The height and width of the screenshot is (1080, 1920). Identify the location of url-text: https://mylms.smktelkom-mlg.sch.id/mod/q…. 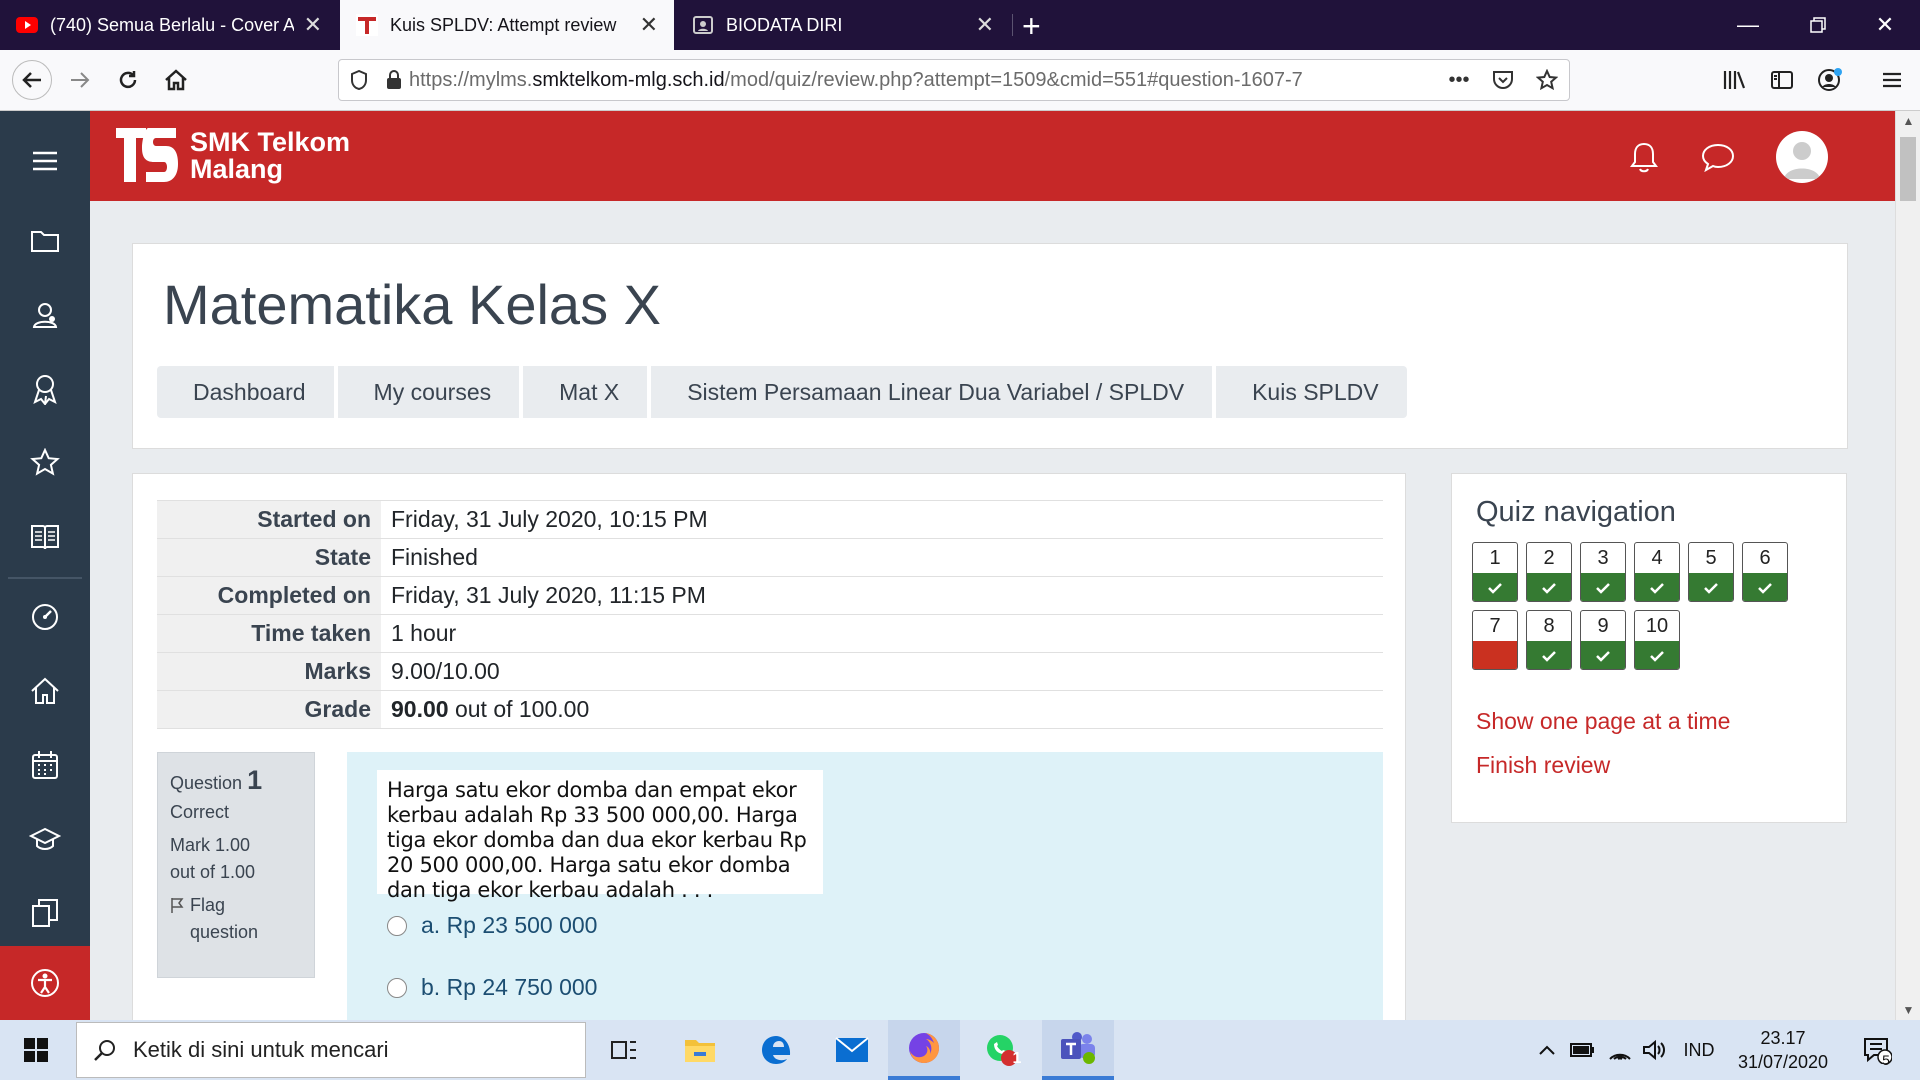
(923, 80).